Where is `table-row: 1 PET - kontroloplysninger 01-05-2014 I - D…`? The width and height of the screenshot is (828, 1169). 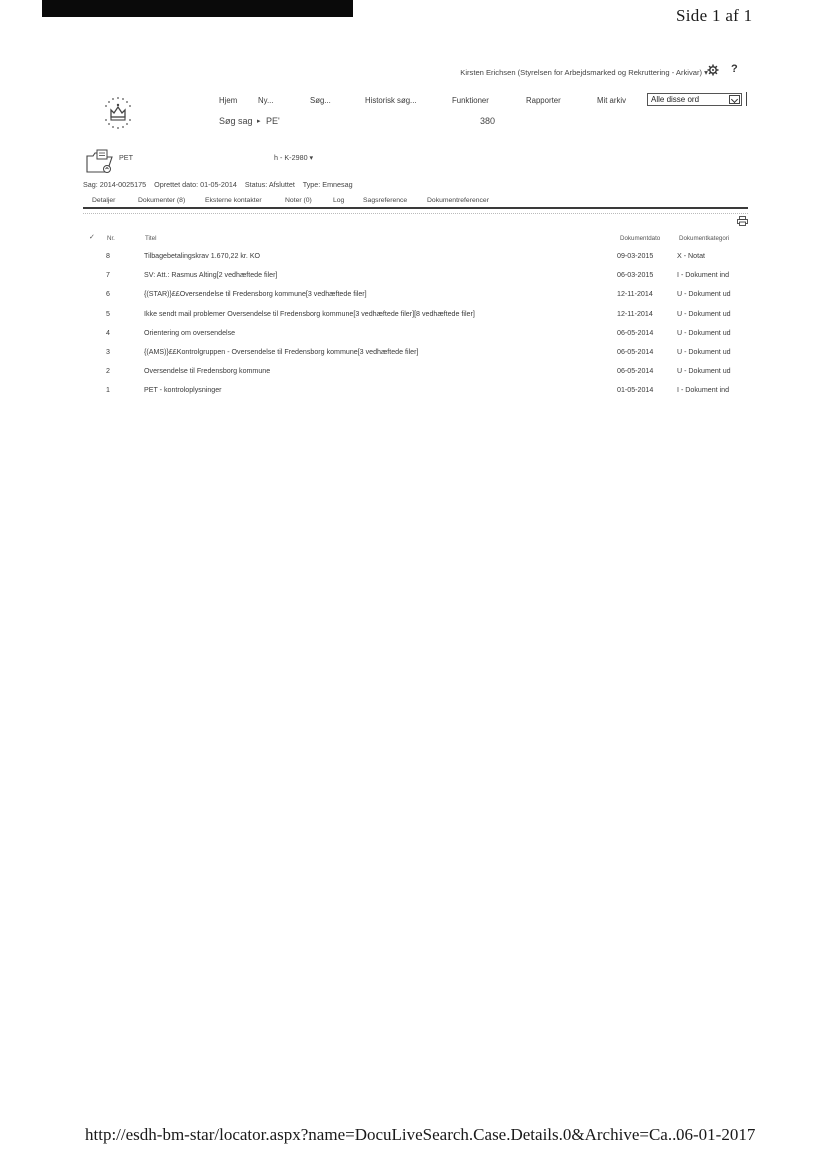
table-row: 1 PET - kontroloplysninger 01-05-2014 I - D… is located at coordinates (415, 395).